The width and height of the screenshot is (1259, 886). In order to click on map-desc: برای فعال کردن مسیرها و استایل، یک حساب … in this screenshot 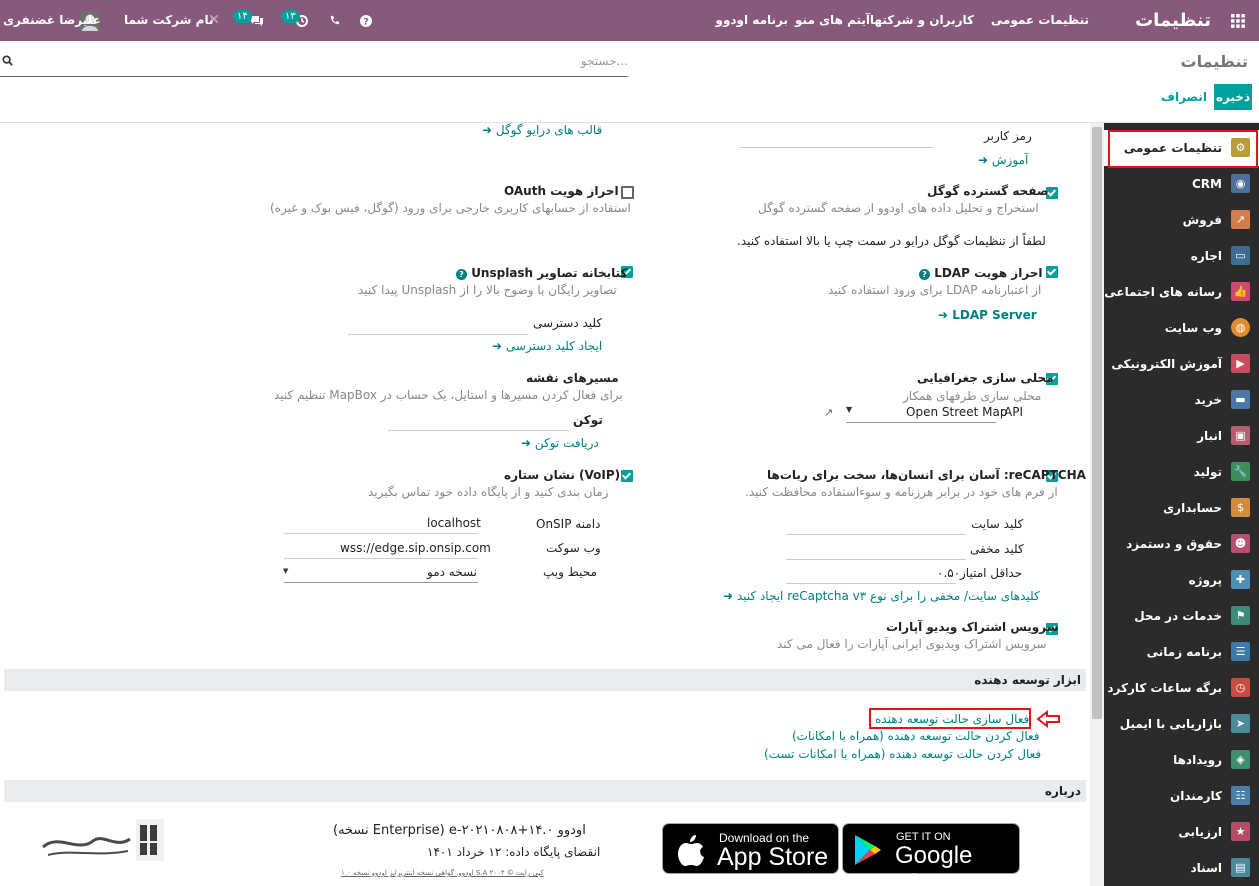, I will do `click(448, 395)`.